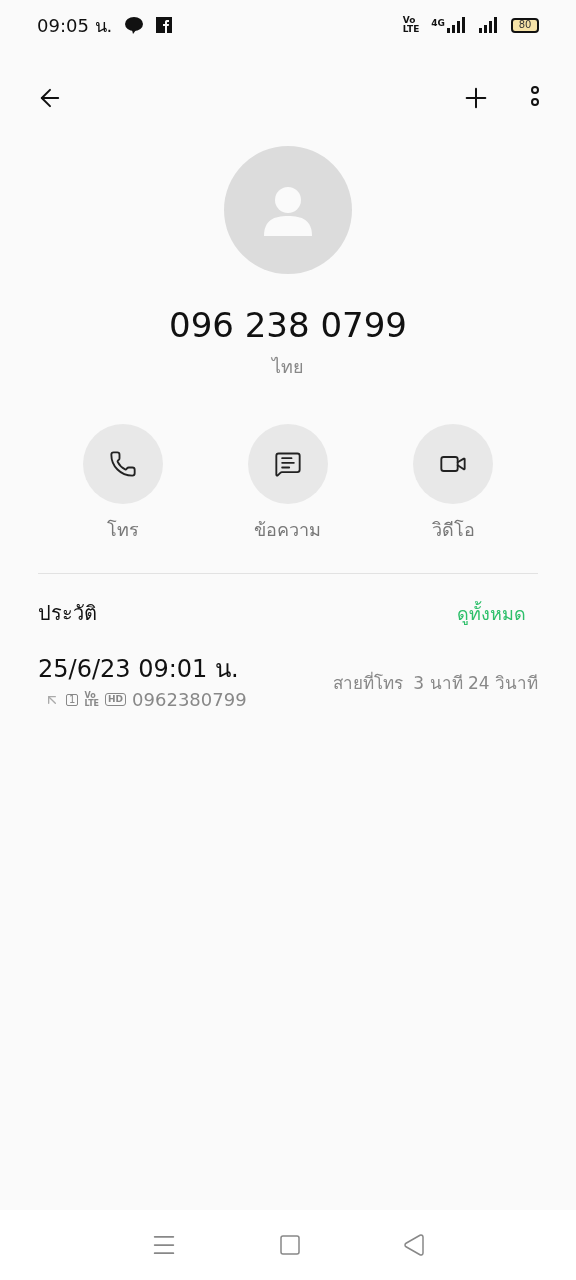 The width and height of the screenshot is (576, 1280). I want to click on action-label: ข้อความ, so click(288, 530).